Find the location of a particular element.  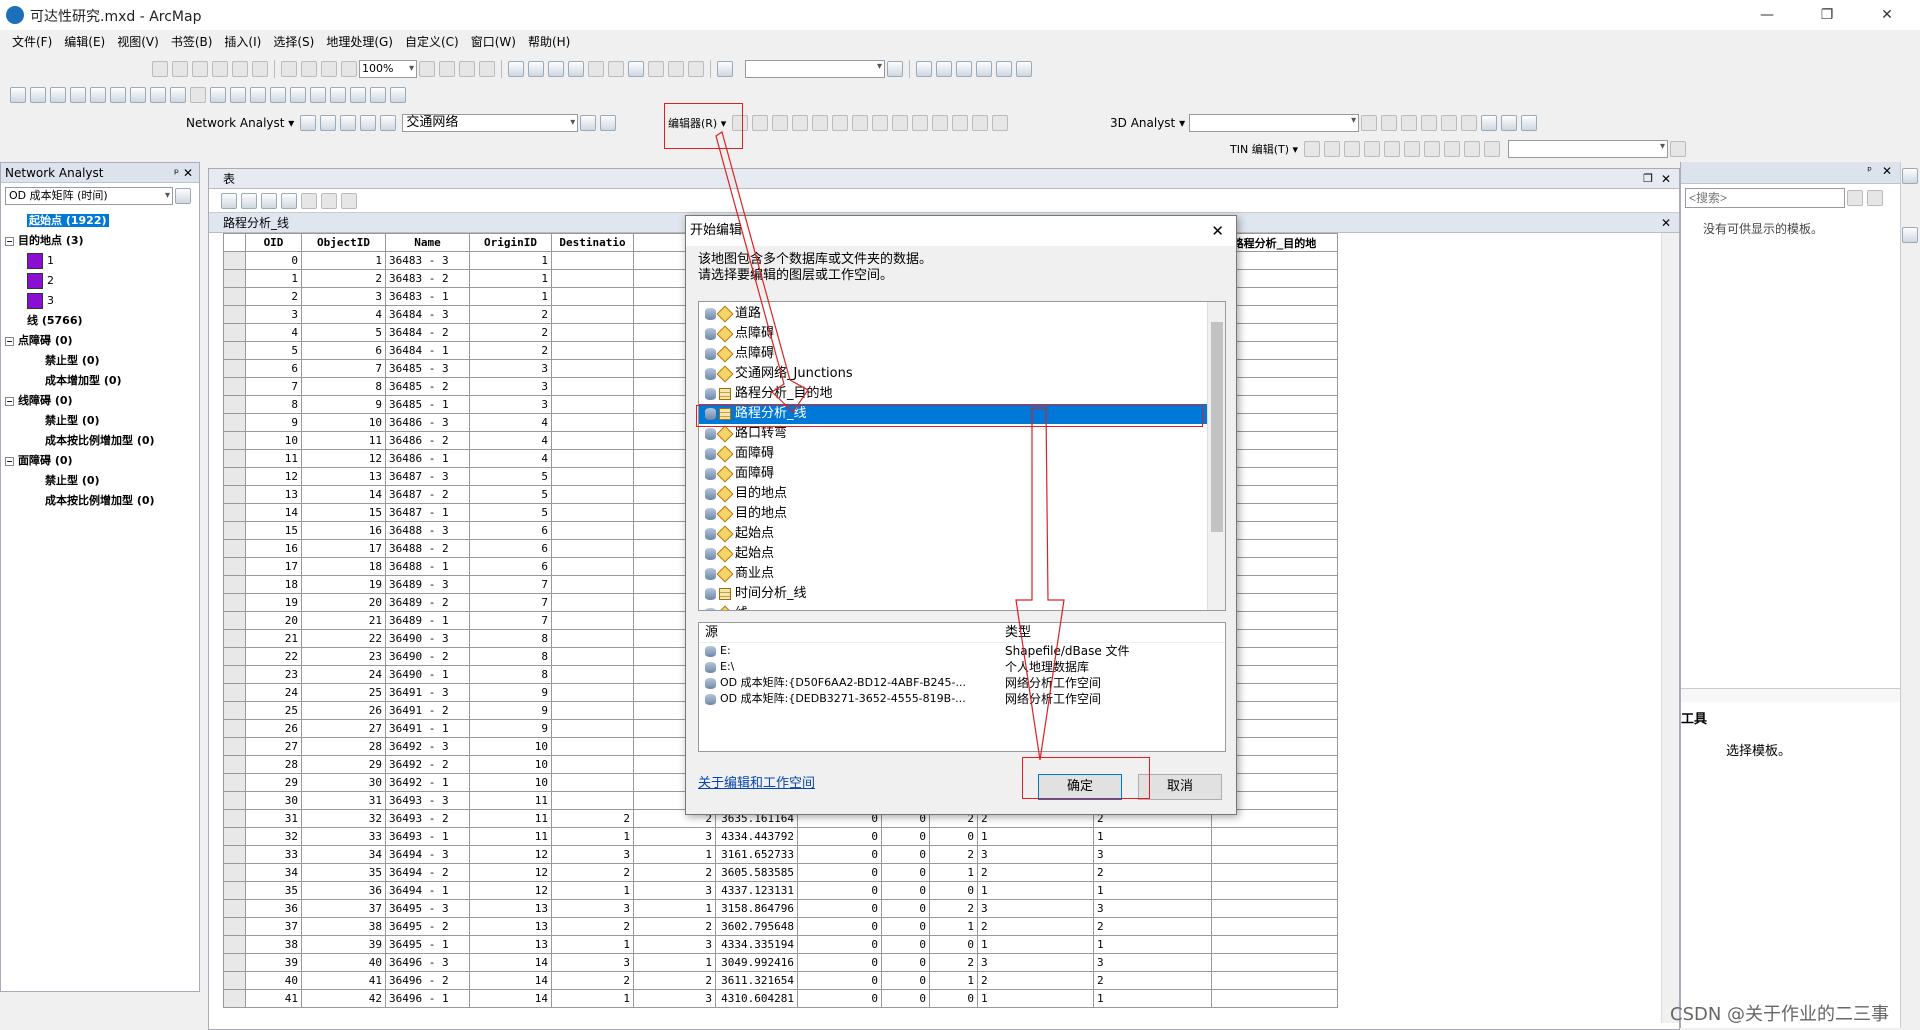

arrow-to-layer is located at coordinates (762, 272).